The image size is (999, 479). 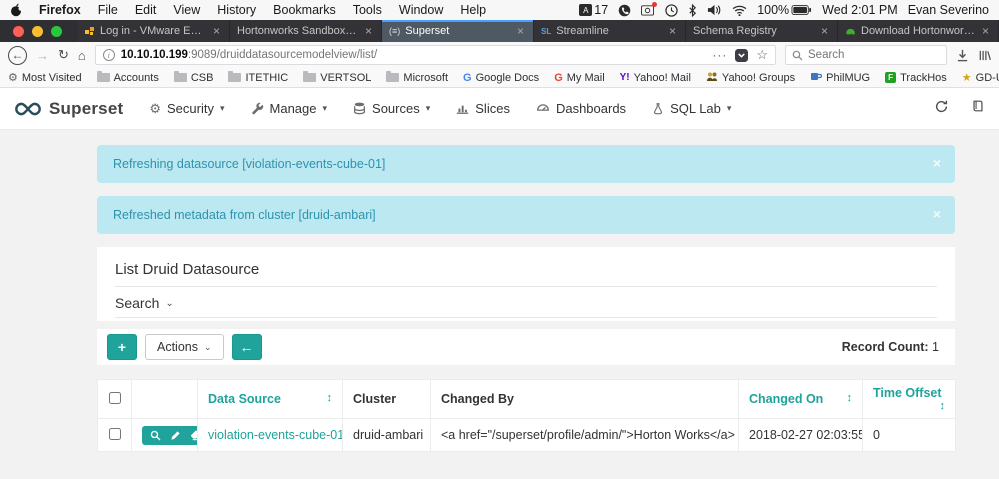 What do you see at coordinates (289, 108) in the screenshot?
I see `nav-manage: Manage ▾` at bounding box center [289, 108].